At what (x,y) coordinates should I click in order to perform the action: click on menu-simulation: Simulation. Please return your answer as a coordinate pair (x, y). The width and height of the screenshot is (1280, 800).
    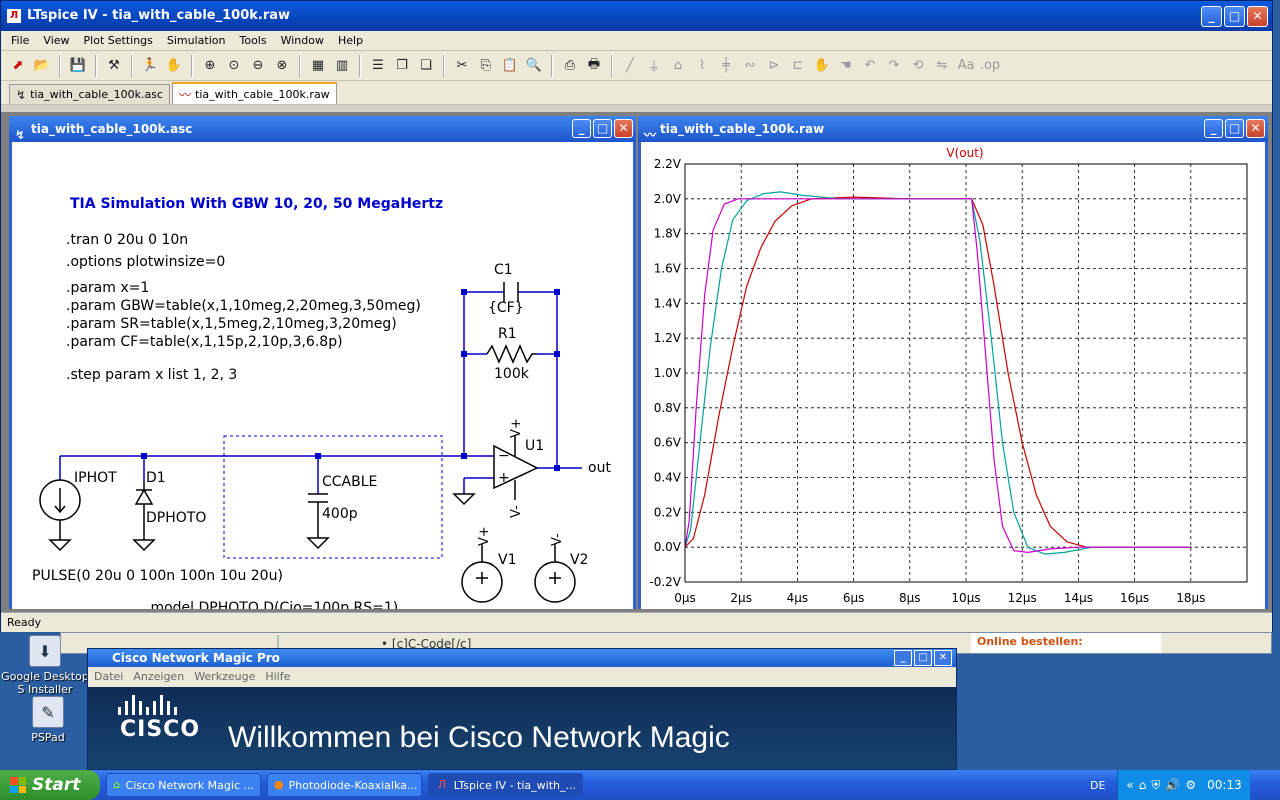
    Looking at the image, I should click on (196, 40).